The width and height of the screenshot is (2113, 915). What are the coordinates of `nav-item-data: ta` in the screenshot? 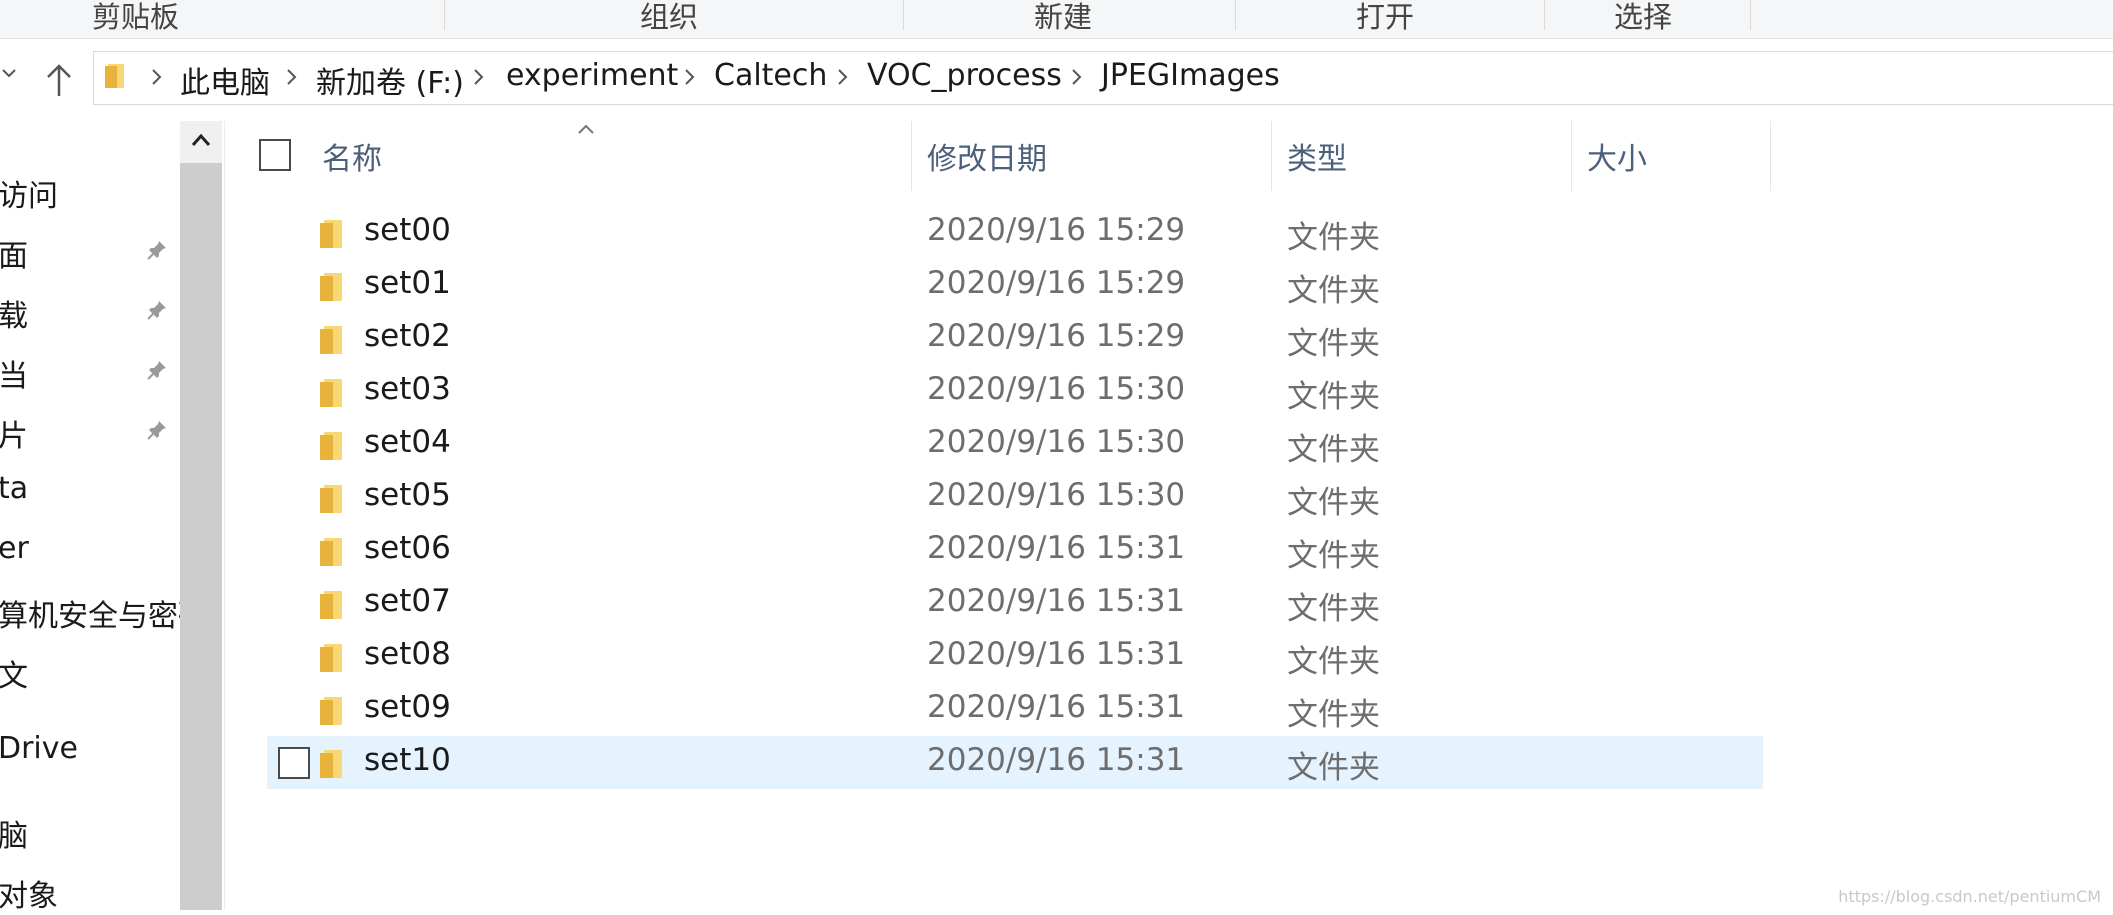 It's located at (14, 488).